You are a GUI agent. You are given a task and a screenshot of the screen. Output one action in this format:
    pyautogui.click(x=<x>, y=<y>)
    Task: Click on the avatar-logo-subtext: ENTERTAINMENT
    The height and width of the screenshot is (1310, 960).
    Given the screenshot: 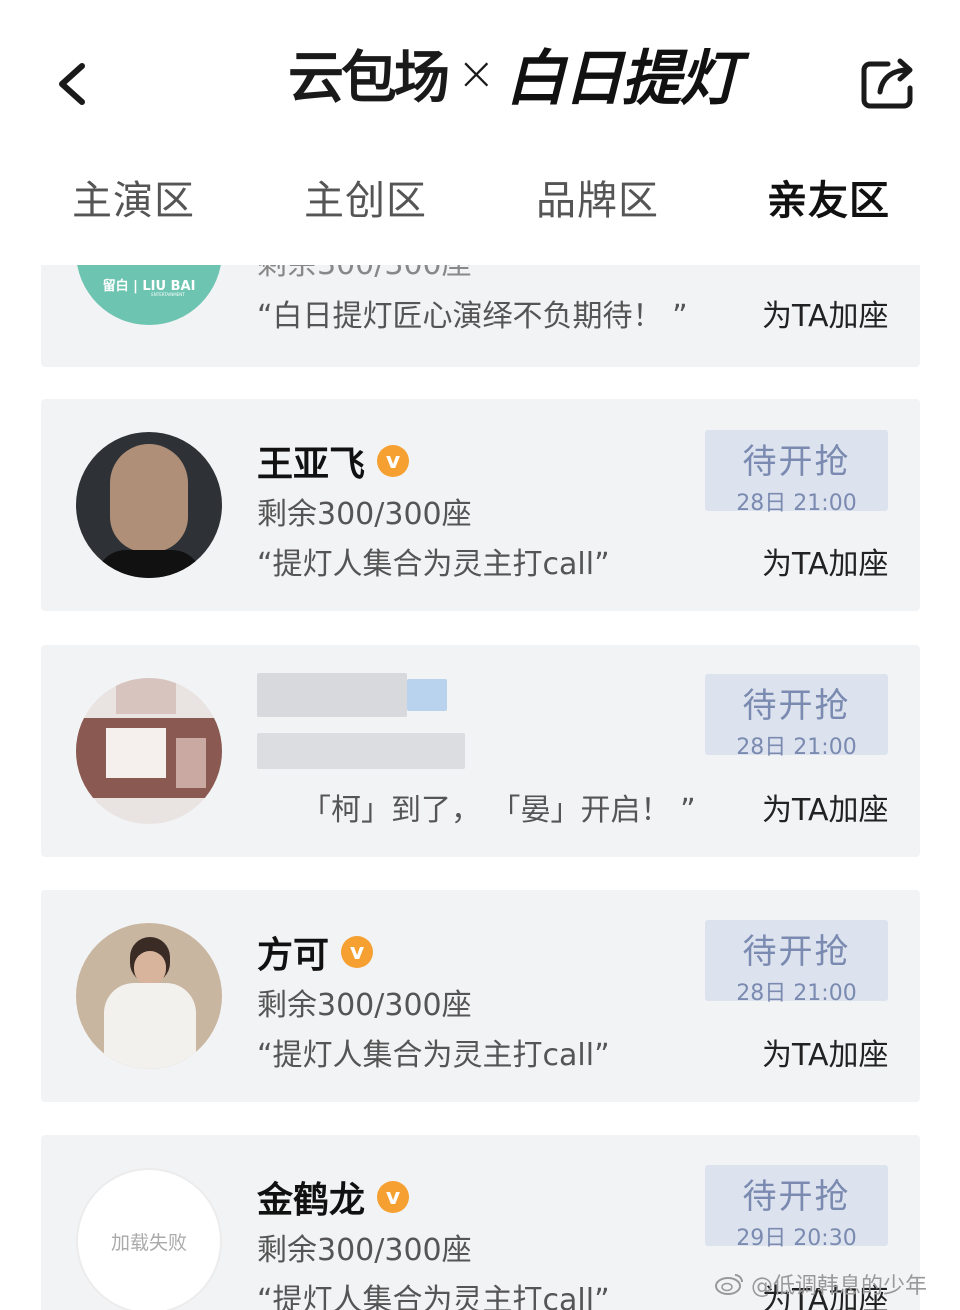 What is the action you would take?
    pyautogui.click(x=168, y=294)
    